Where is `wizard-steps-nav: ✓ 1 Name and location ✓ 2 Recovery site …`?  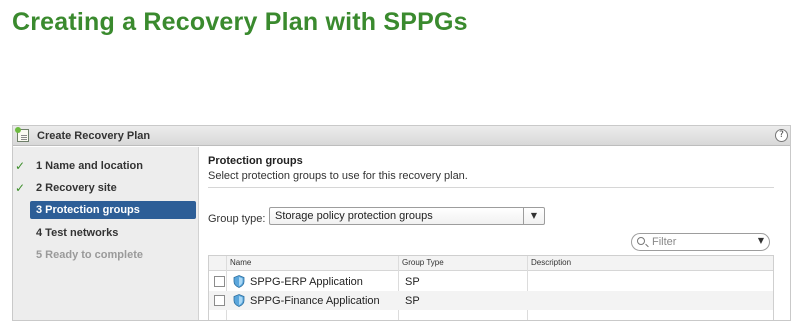 wizard-steps-nav: ✓ 1 Name and location ✓ 2 Recovery site … is located at coordinates (106, 233).